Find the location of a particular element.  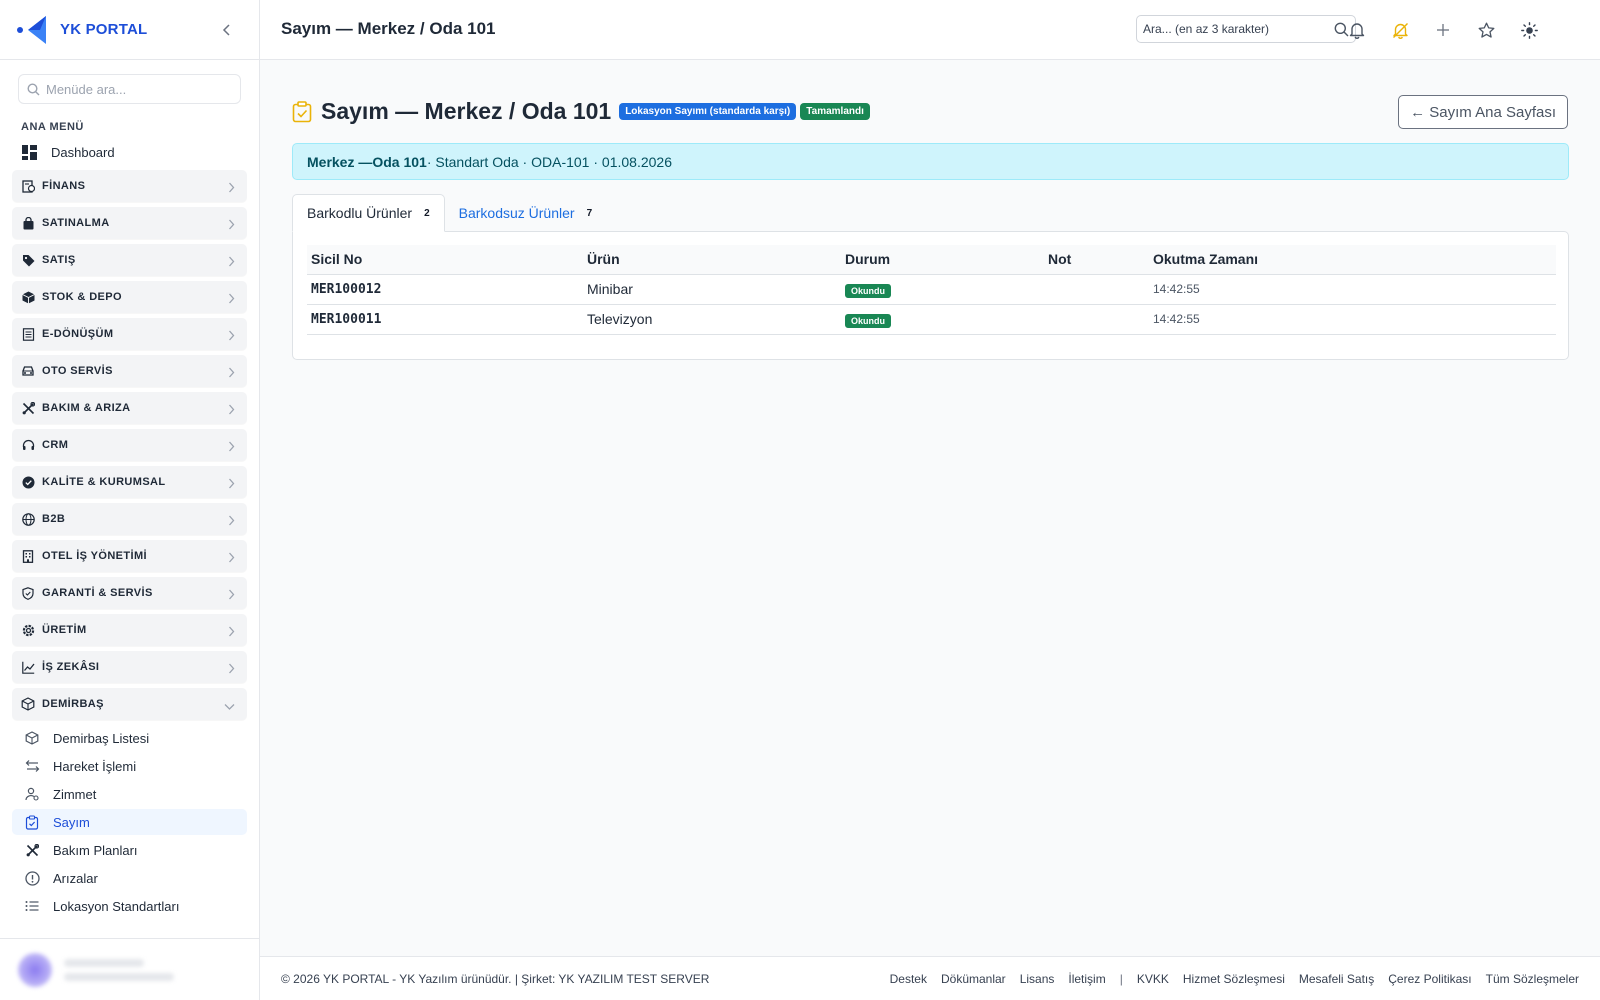

sidebar-subitem-7: Lokasyon Standartları is located at coordinates (129, 906).